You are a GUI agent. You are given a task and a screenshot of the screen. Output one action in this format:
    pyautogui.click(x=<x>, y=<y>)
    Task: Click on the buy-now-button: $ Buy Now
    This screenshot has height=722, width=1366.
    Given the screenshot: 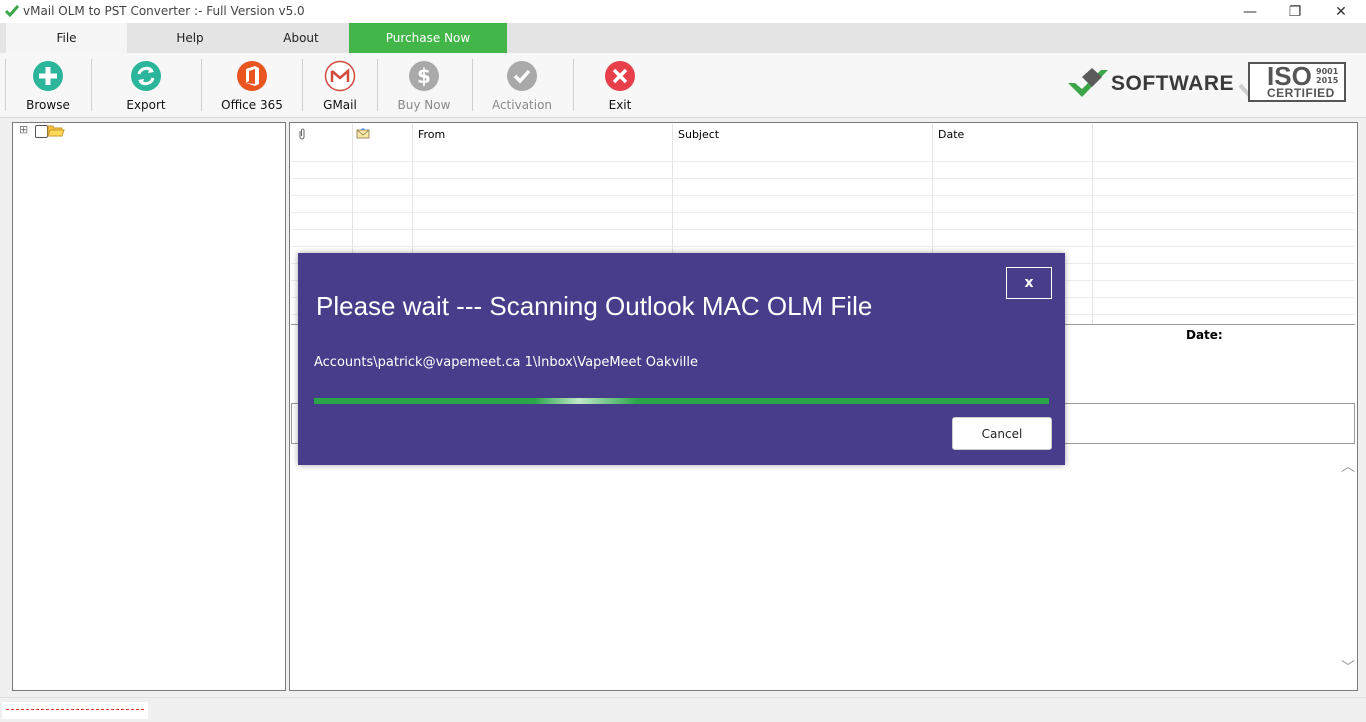 What is the action you would take?
    pyautogui.click(x=424, y=85)
    